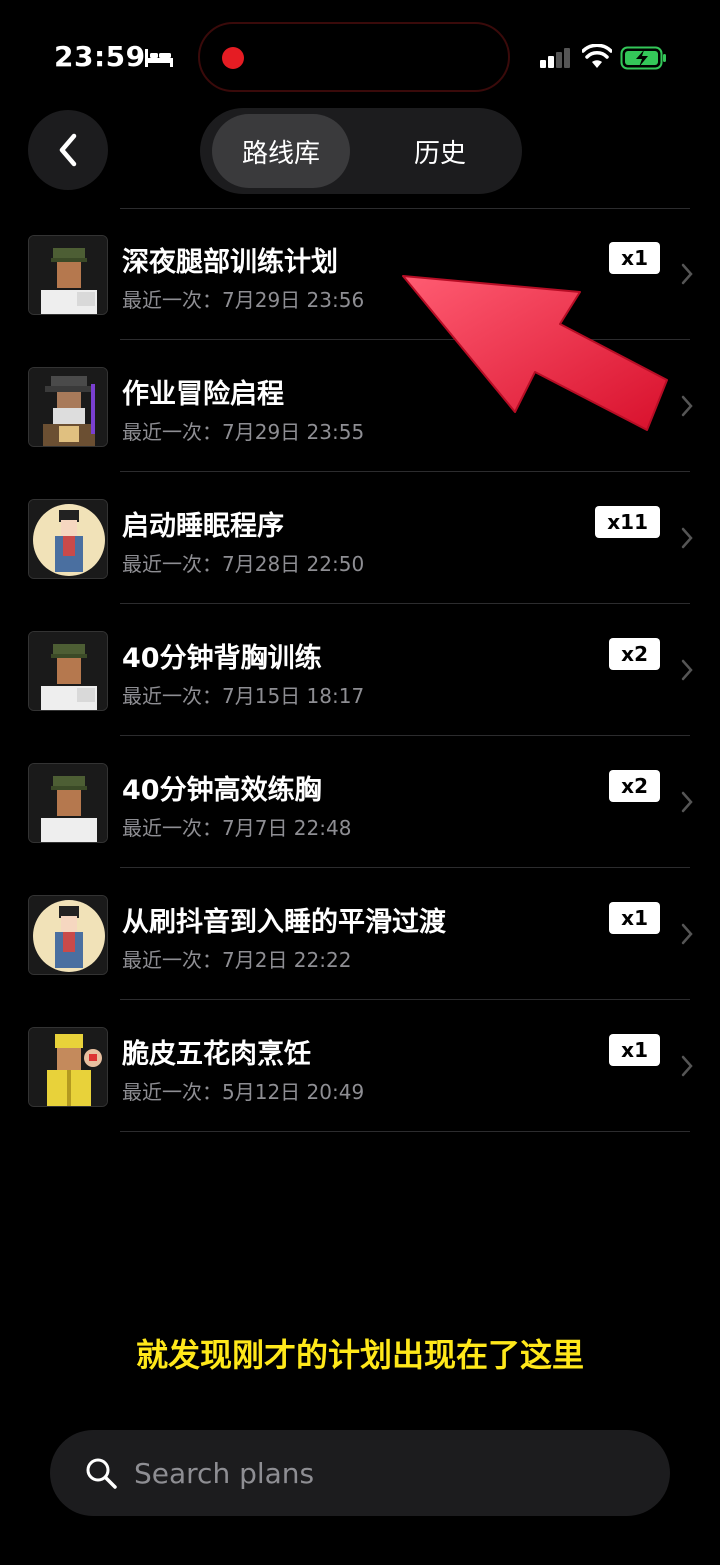 This screenshot has height=1565, width=720. I want to click on plan-last-time: 最近一次：5月12日 20:49, so click(243, 1092).